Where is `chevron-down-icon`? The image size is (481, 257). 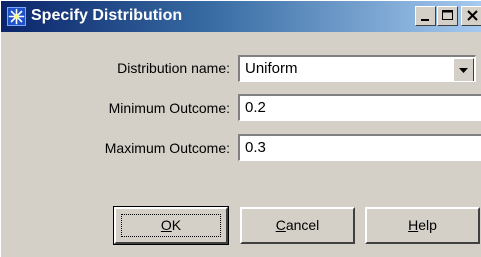 chevron-down-icon is located at coordinates (463, 70).